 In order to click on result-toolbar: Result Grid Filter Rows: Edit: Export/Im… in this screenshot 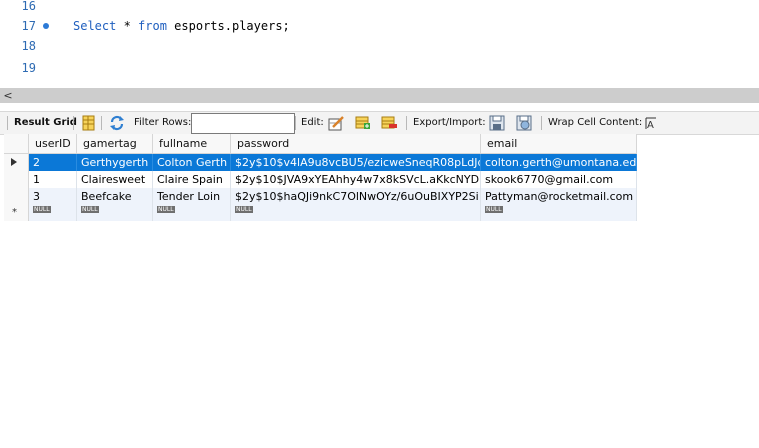, I will do `click(379, 123)`.